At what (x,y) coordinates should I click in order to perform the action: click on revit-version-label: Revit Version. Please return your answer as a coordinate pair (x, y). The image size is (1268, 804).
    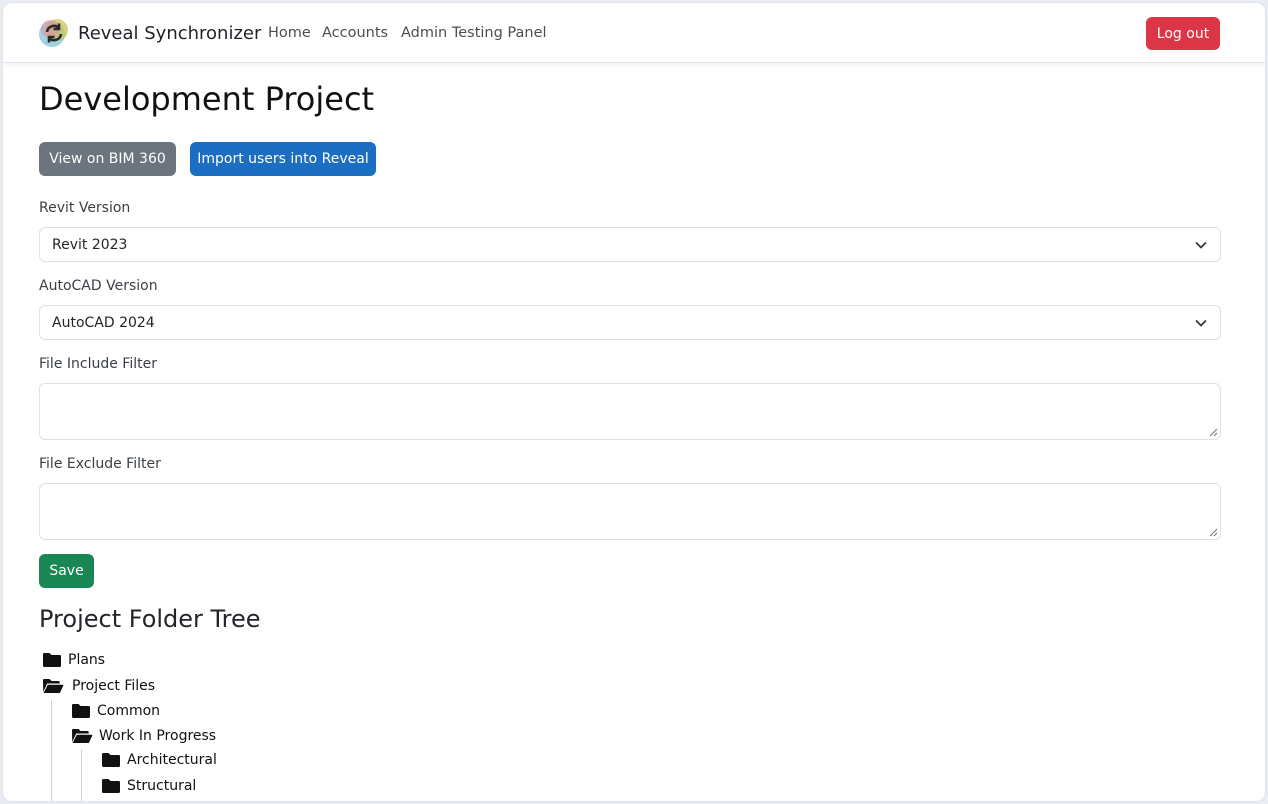
    Looking at the image, I should click on (85, 208).